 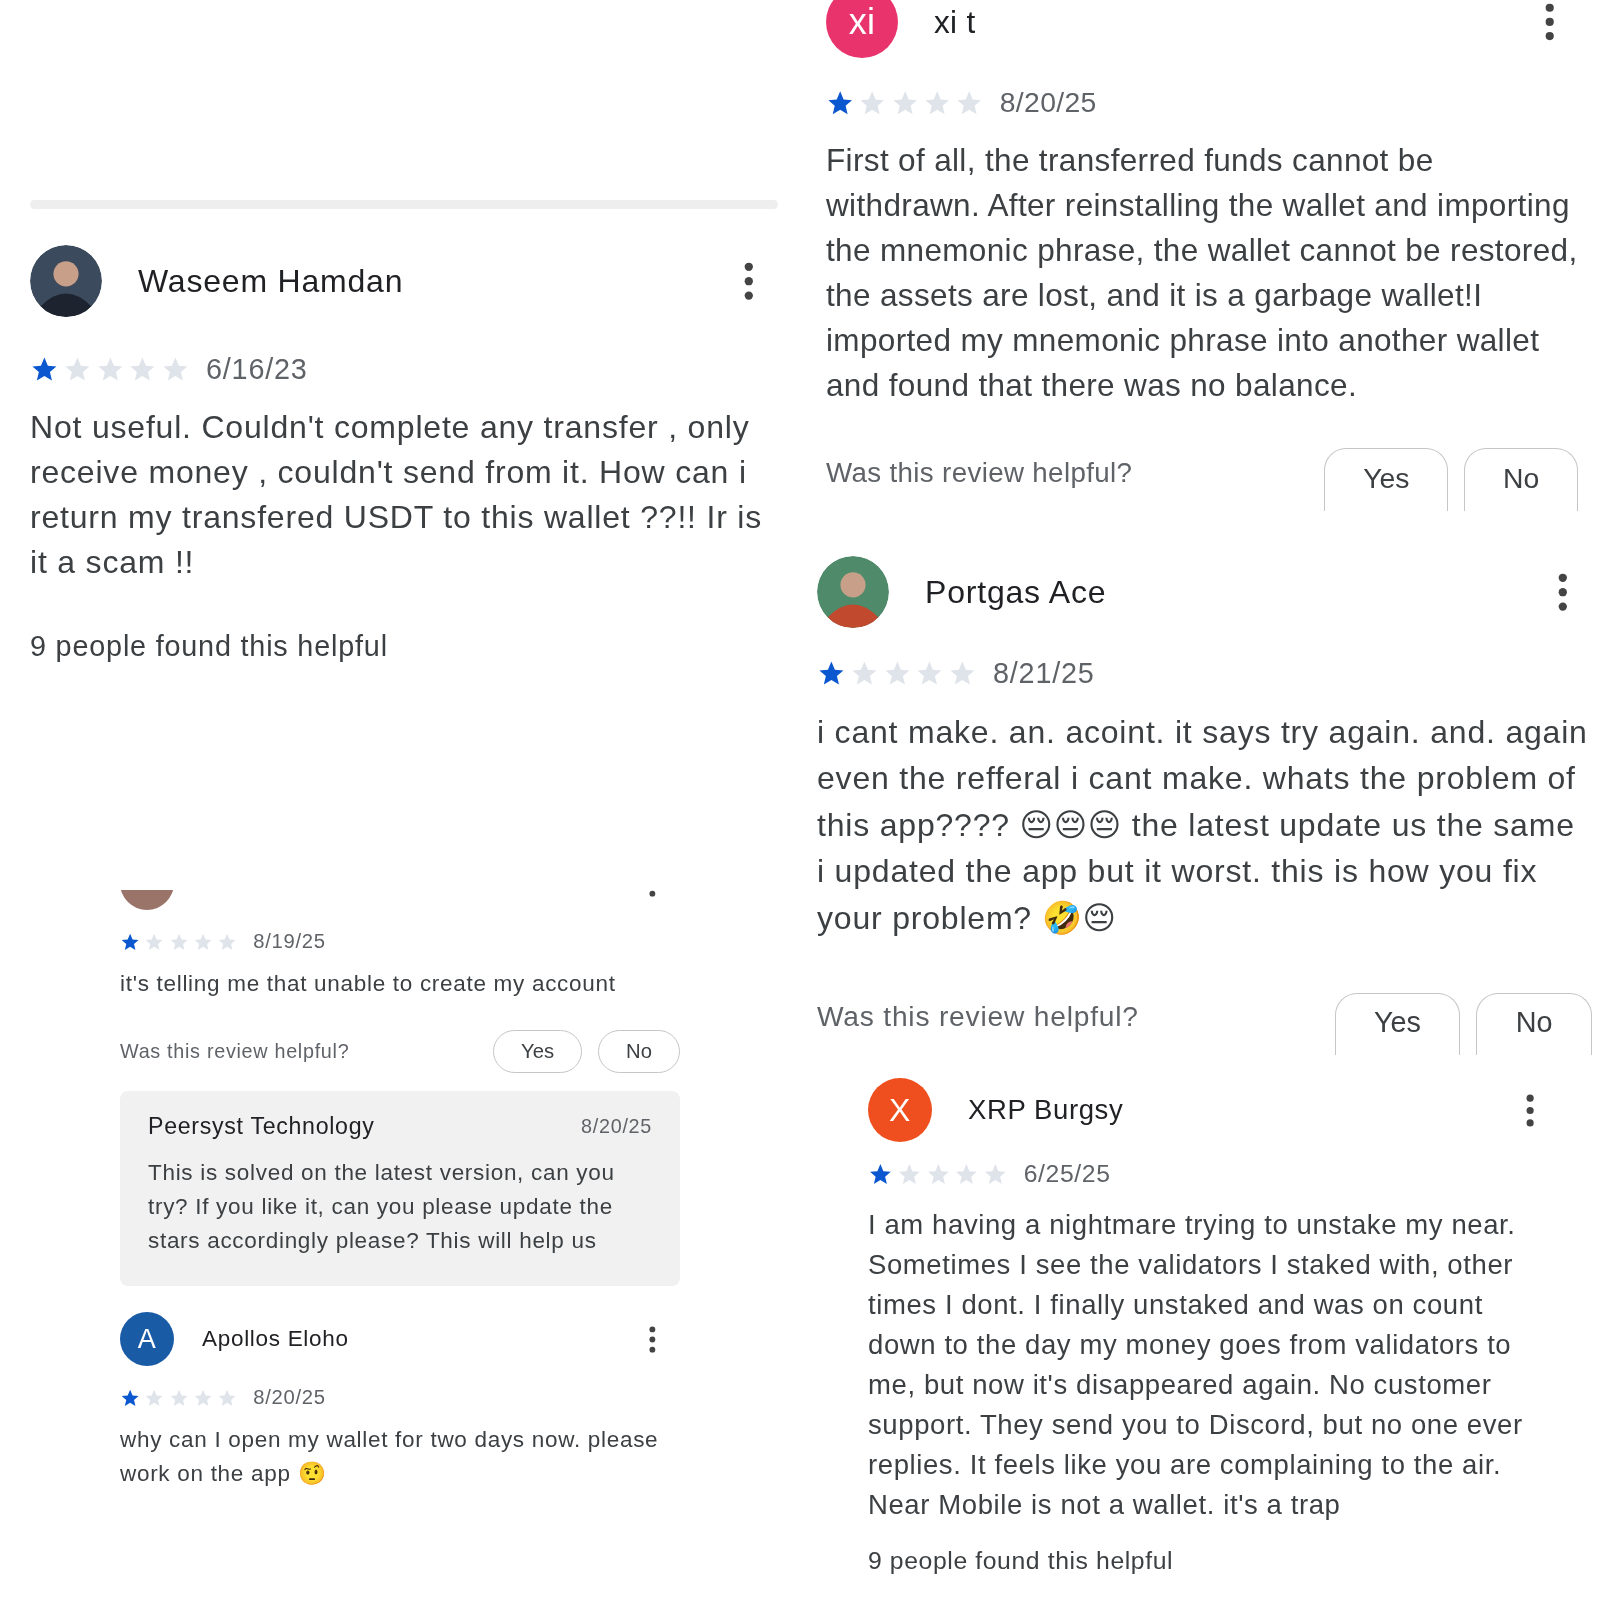 What do you see at coordinates (616, 1126) in the screenshot?
I see `reply-date: 8/20/25` at bounding box center [616, 1126].